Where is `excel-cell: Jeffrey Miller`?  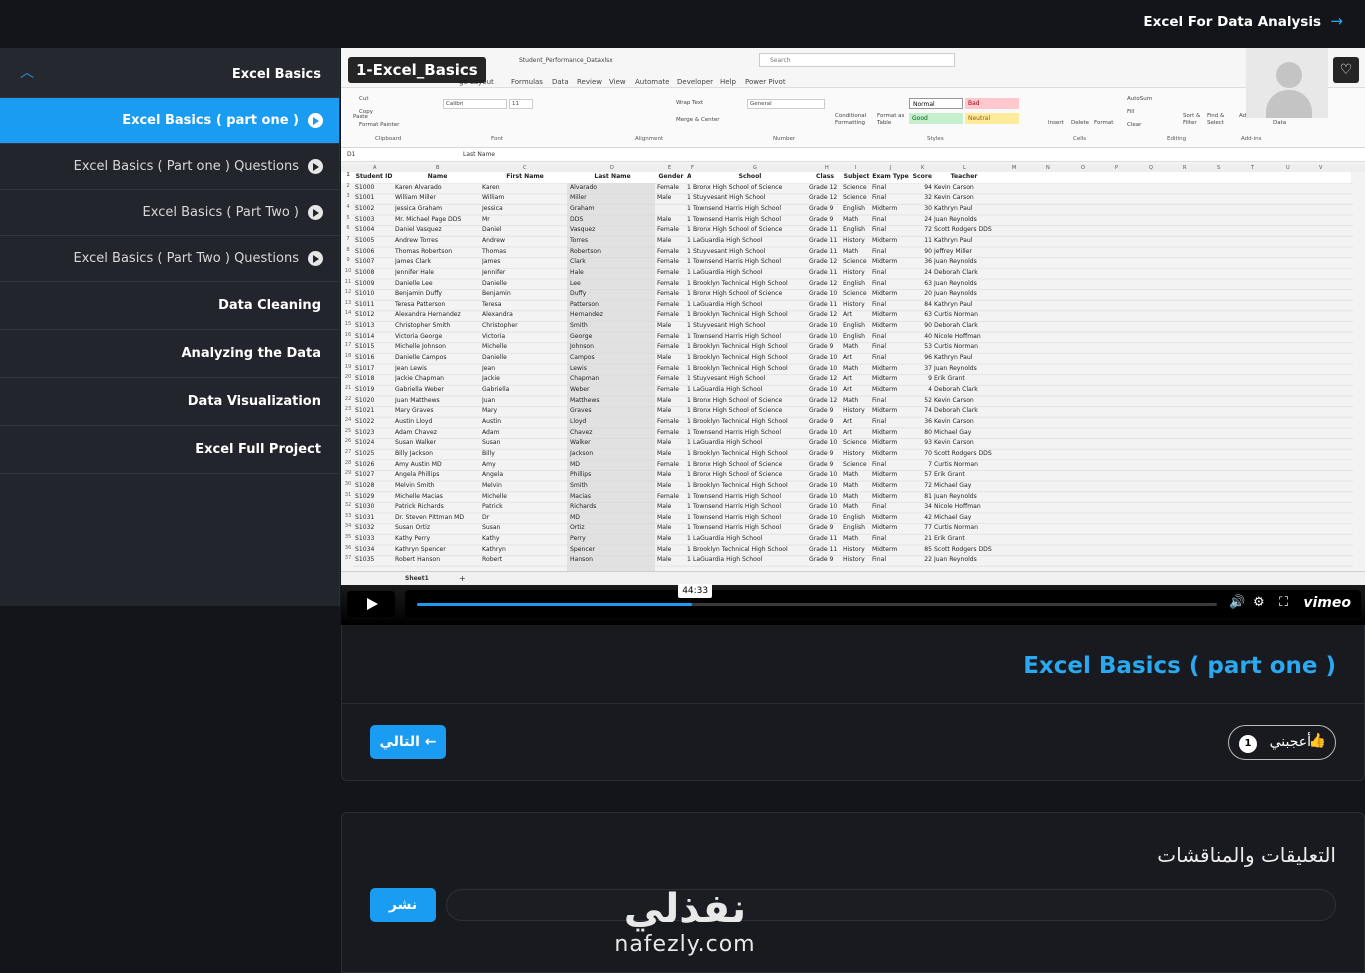 excel-cell: Jeffrey Miller is located at coordinates (964, 251).